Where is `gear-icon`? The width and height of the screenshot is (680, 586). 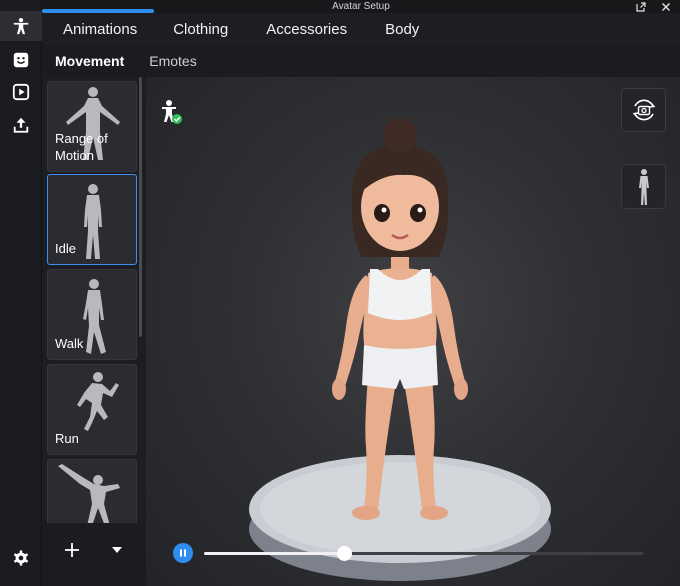 gear-icon is located at coordinates (21, 558).